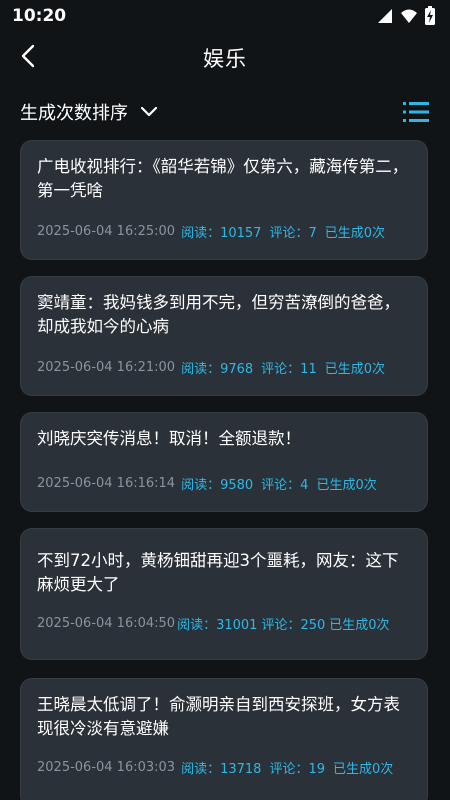 This screenshot has height=800, width=450. Describe the element at coordinates (217, 485) in the screenshot. I see `article-read-count: 阅读：9580` at that location.